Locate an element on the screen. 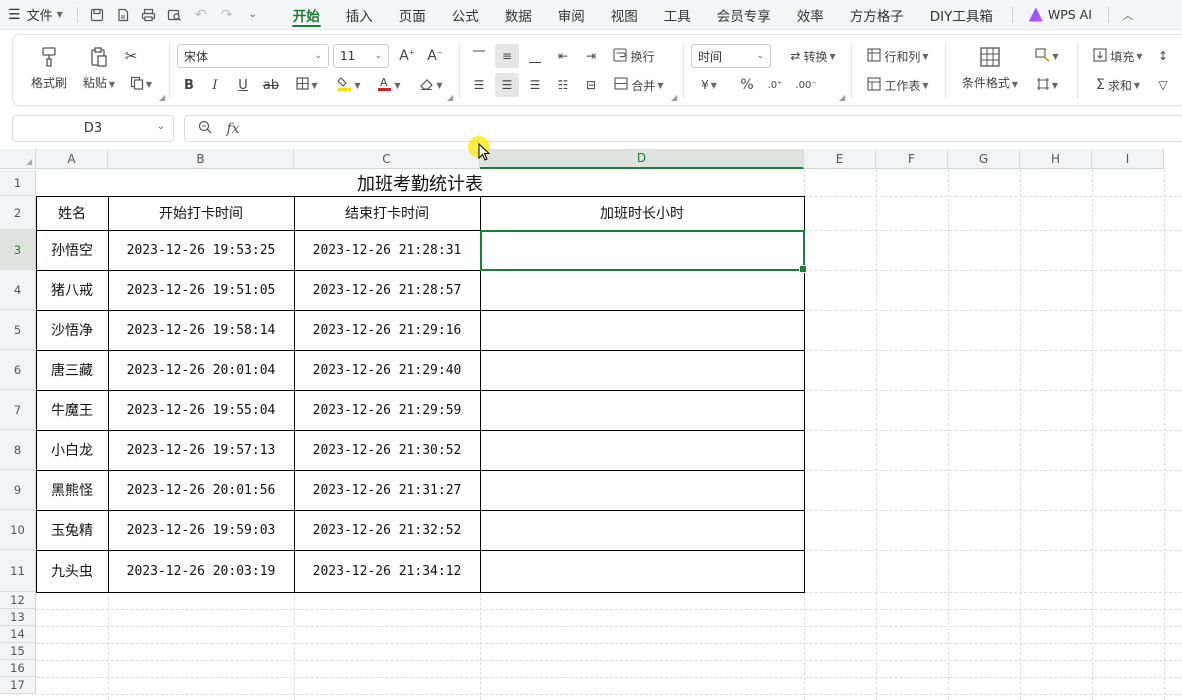 This screenshot has height=700, width=1182. row-header-5: 5 is located at coordinates (18, 330).